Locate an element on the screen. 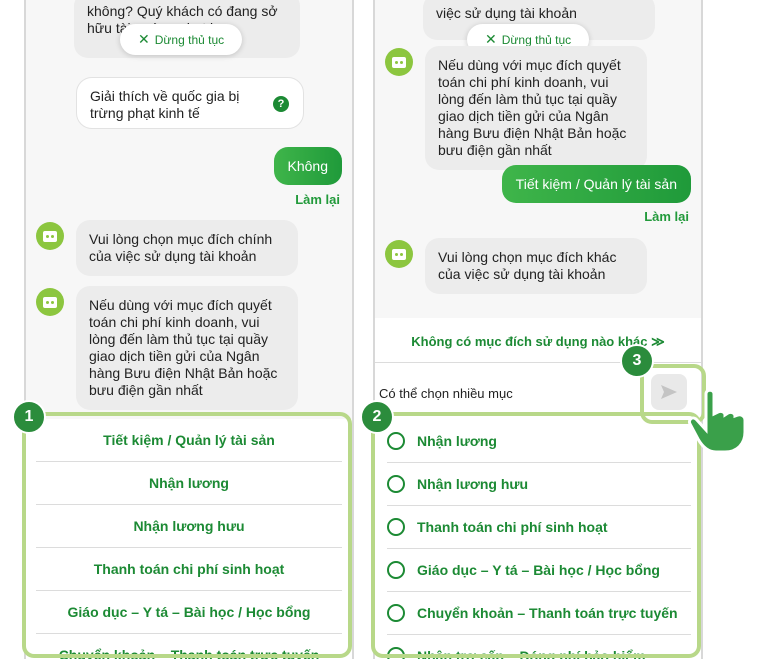 The width and height of the screenshot is (760, 659). multi-select-hint: Có thể chọn nhiều mục is located at coordinates (446, 393).